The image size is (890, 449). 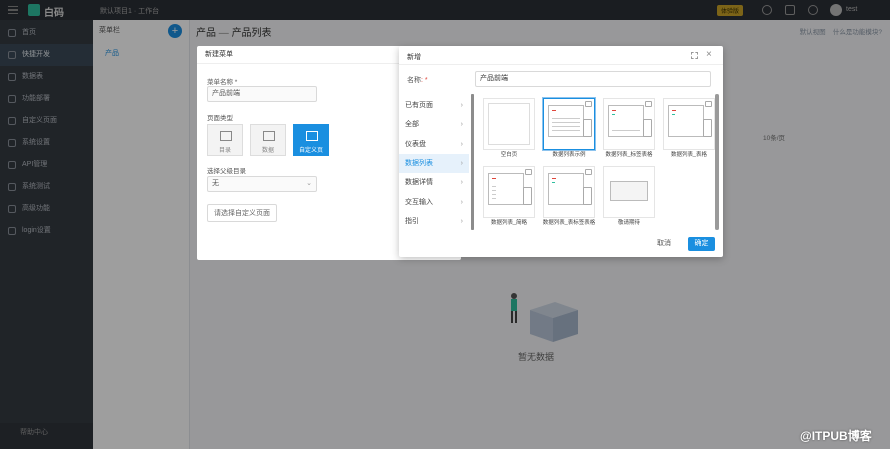 I want to click on template-card-coming-soon, so click(x=629, y=192).